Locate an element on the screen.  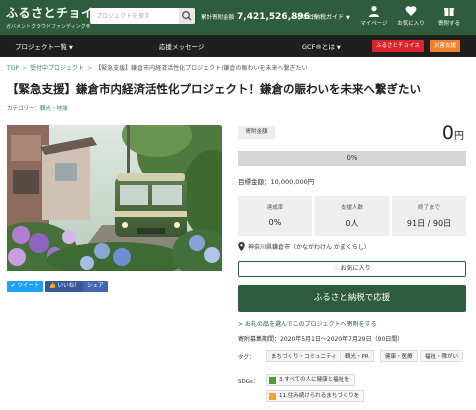
sub-navigation: プロジェクト一覧 ▼ 応援メッセージ GCF®とは ▼ ふるさとチョイス 災害支援 is located at coordinates (238, 46).